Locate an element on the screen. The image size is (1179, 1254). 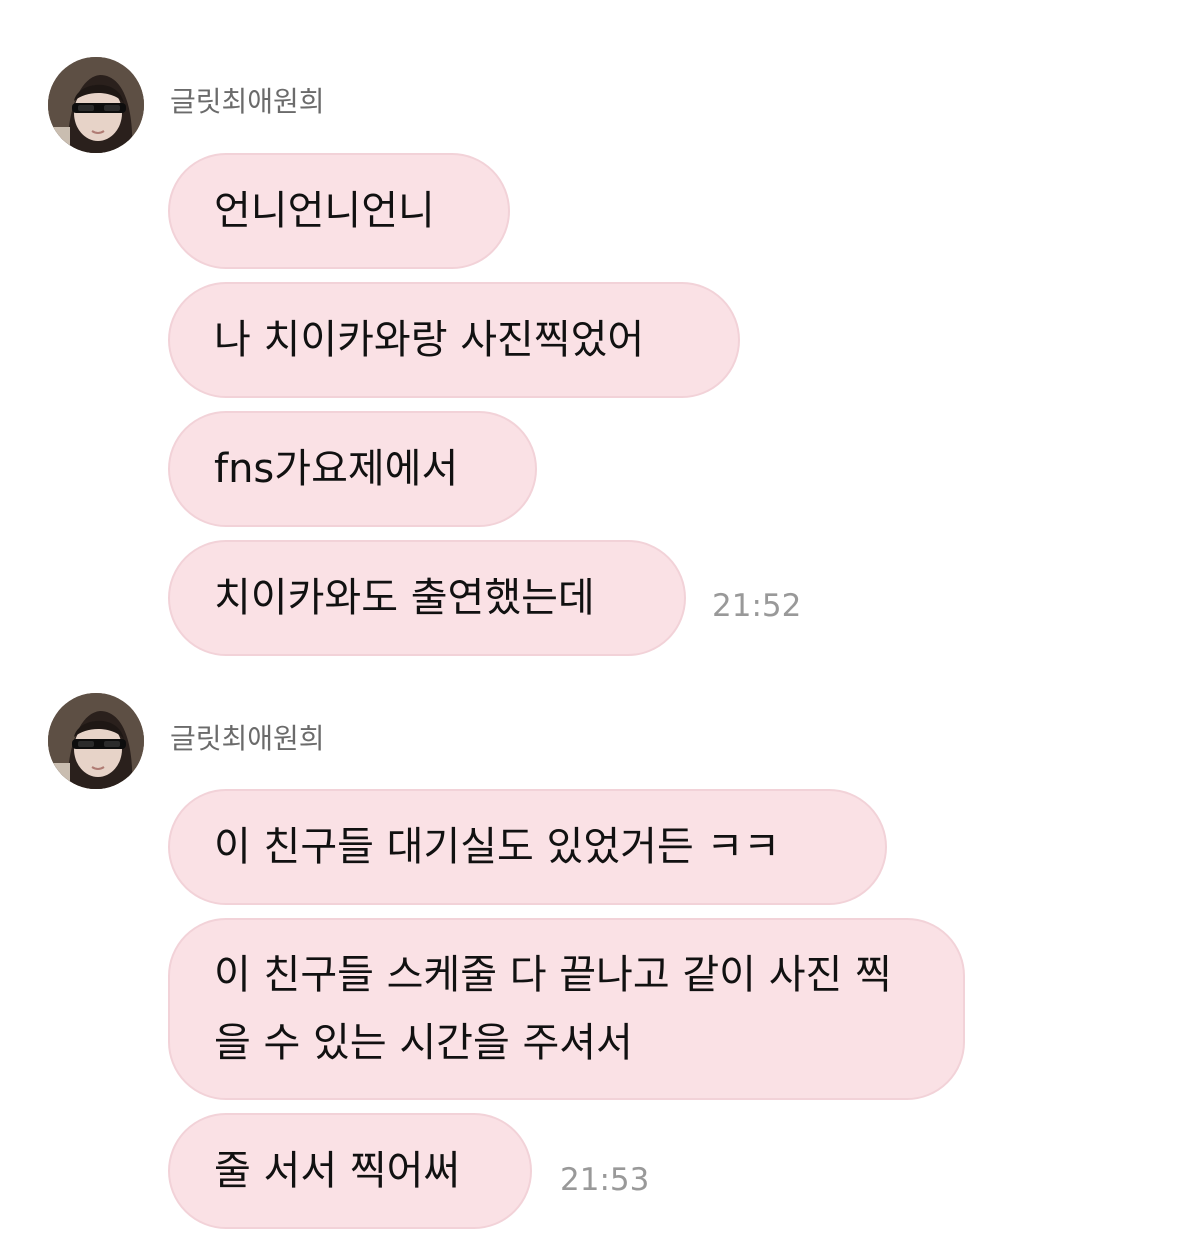
message-text: 나 치이카와랑 사진찍었어 is located at coordinates (429, 340).